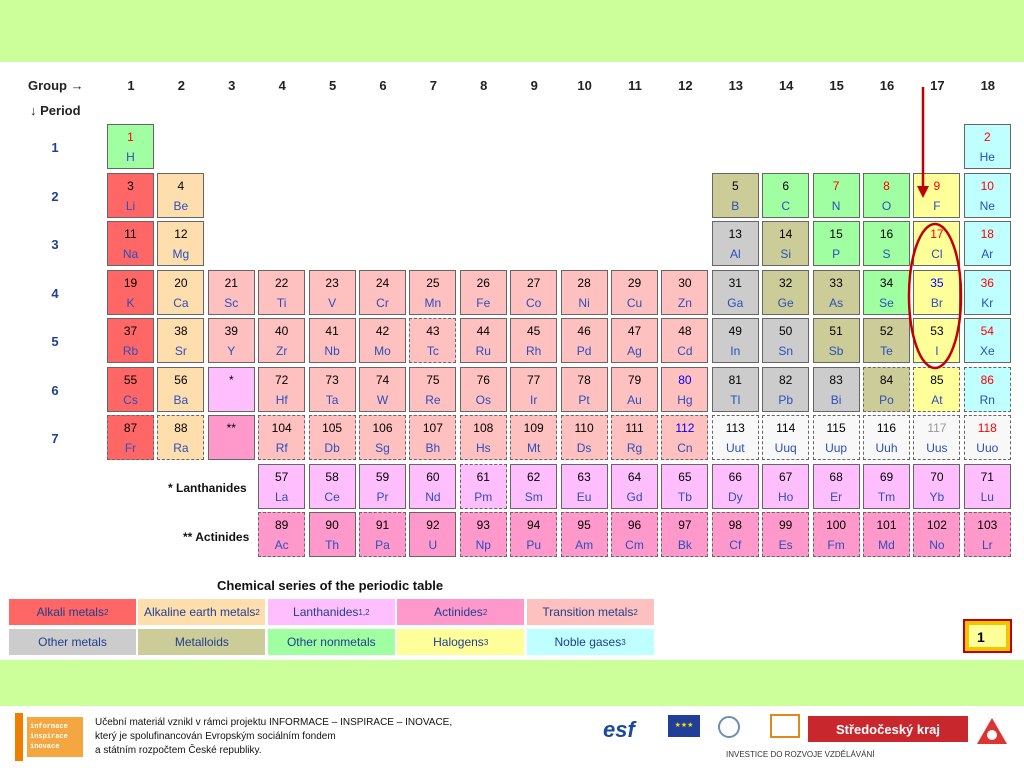  Describe the element at coordinates (433, 525) in the screenshot. I see `atomic-number: 92` at that location.